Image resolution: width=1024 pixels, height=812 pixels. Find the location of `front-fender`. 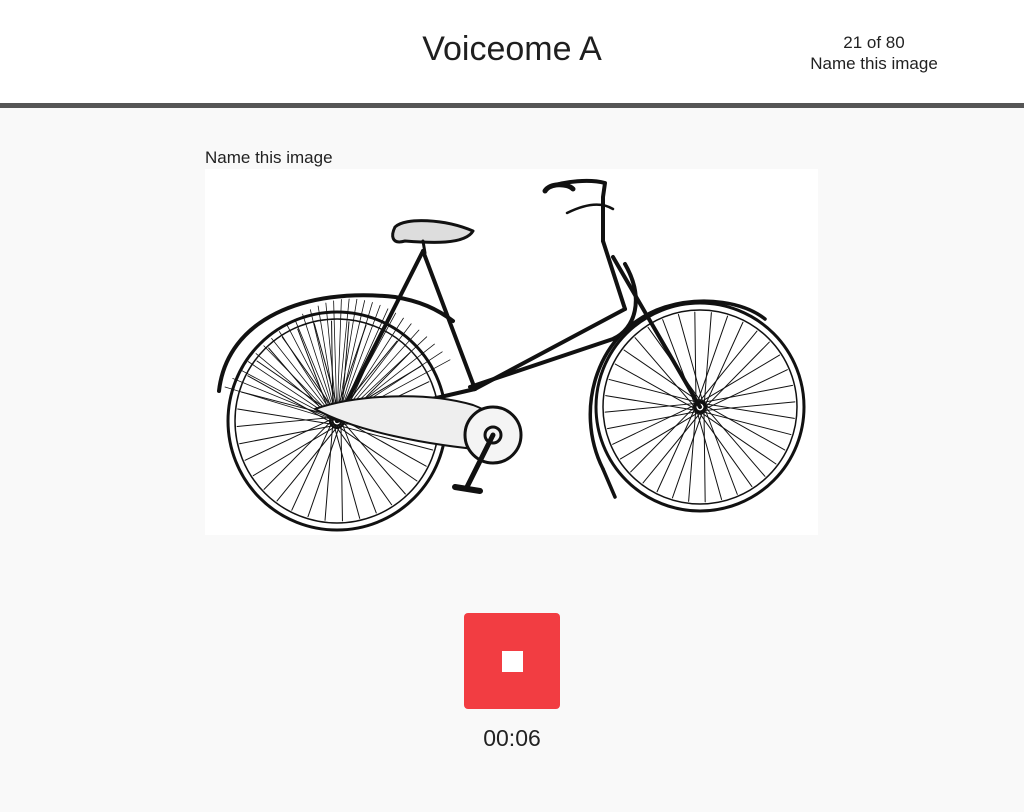

front-fender is located at coordinates (677, 385).